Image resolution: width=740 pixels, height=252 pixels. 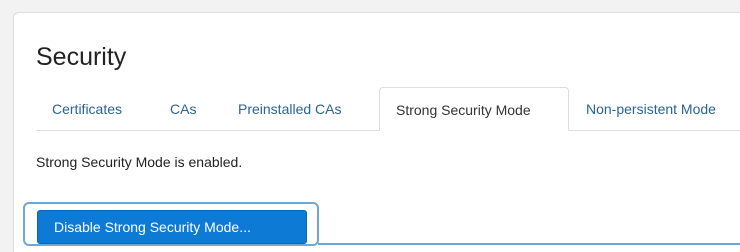 What do you see at coordinates (139, 162) in the screenshot?
I see `strong-security-status: Strong Security Mode is enabled.` at bounding box center [139, 162].